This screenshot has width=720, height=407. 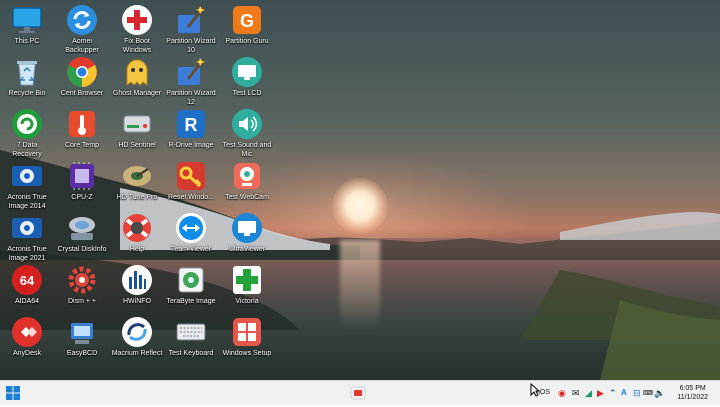 I want to click on bar-chart-icon, so click(x=137, y=280).